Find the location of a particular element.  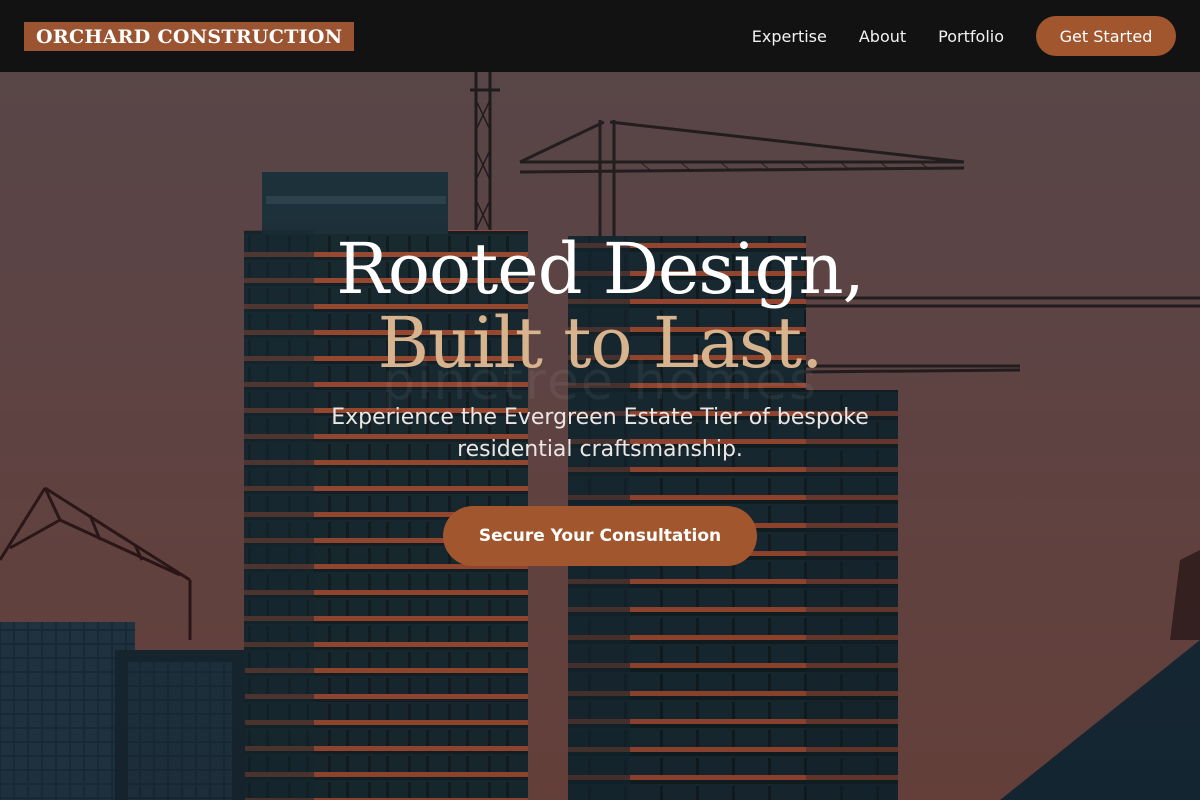

headline-line-primary: Rooted Design, is located at coordinates (600, 269).